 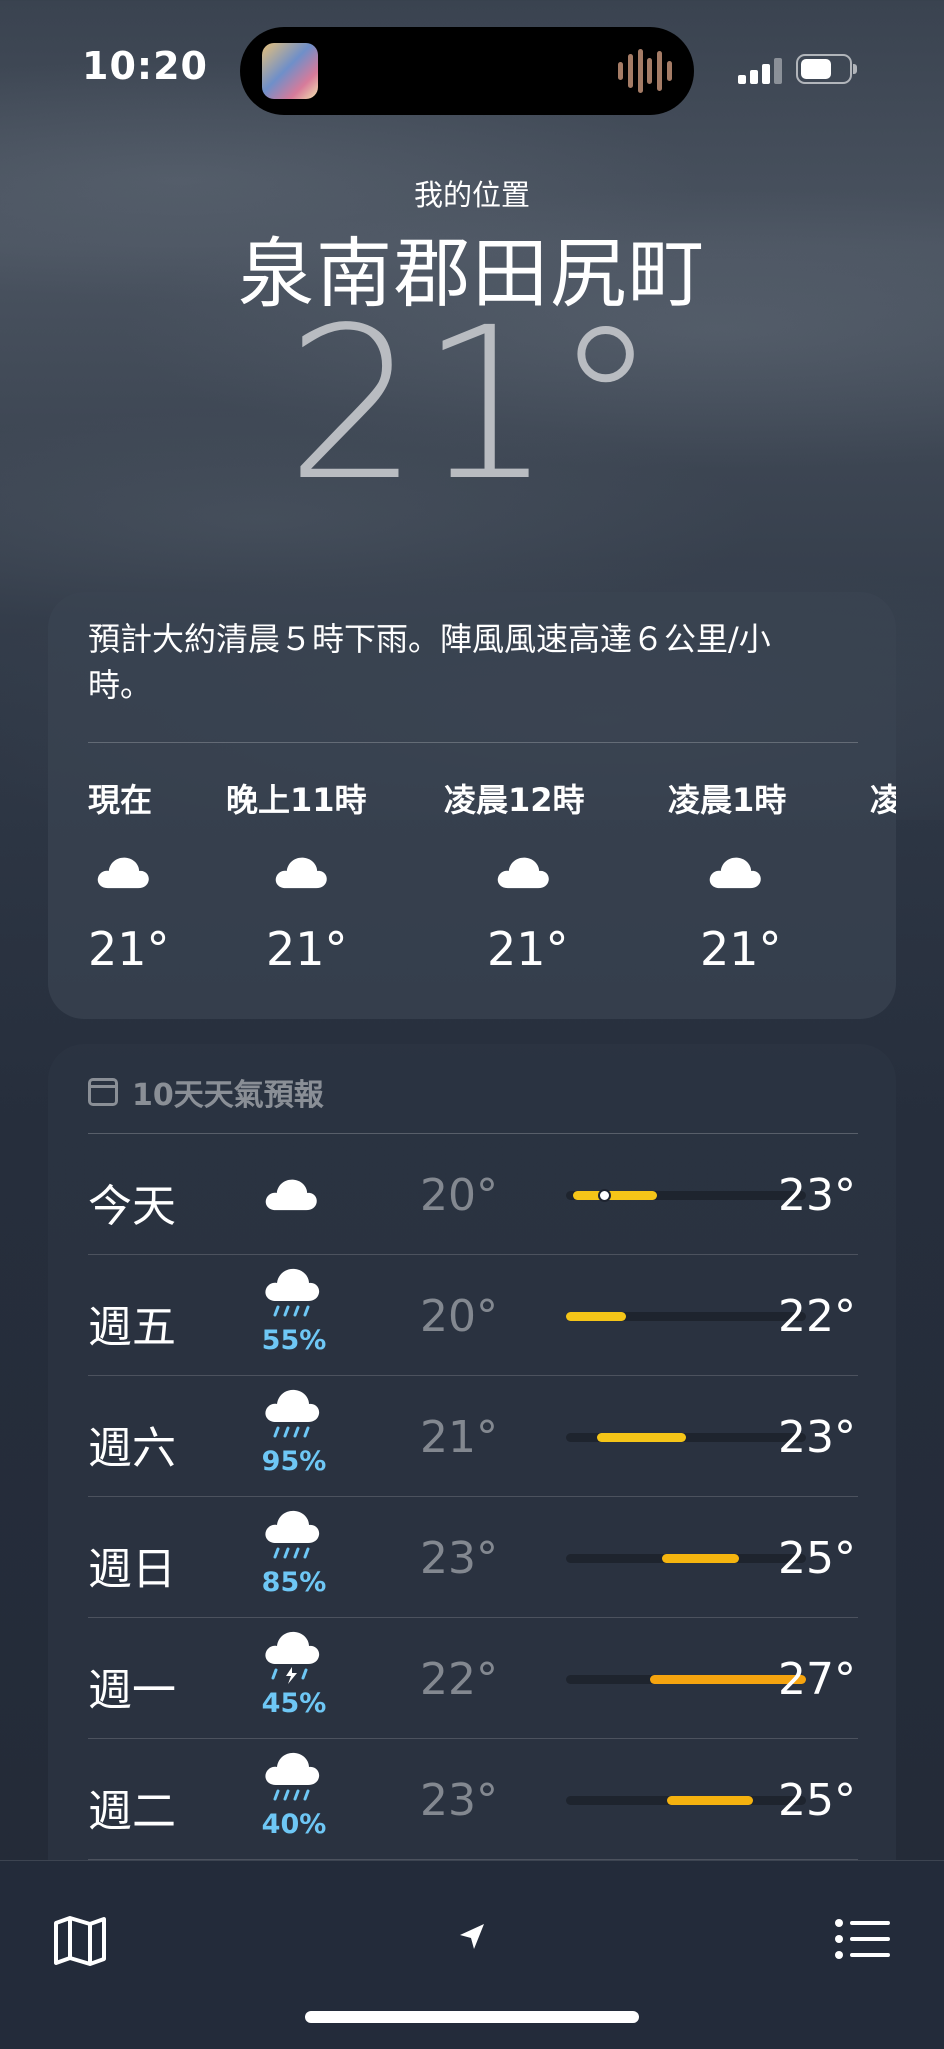 I want to click on weather-summary: 預計大約清晨５時下雨。陣風風速高達６公里/小時。, so click(x=429, y=662).